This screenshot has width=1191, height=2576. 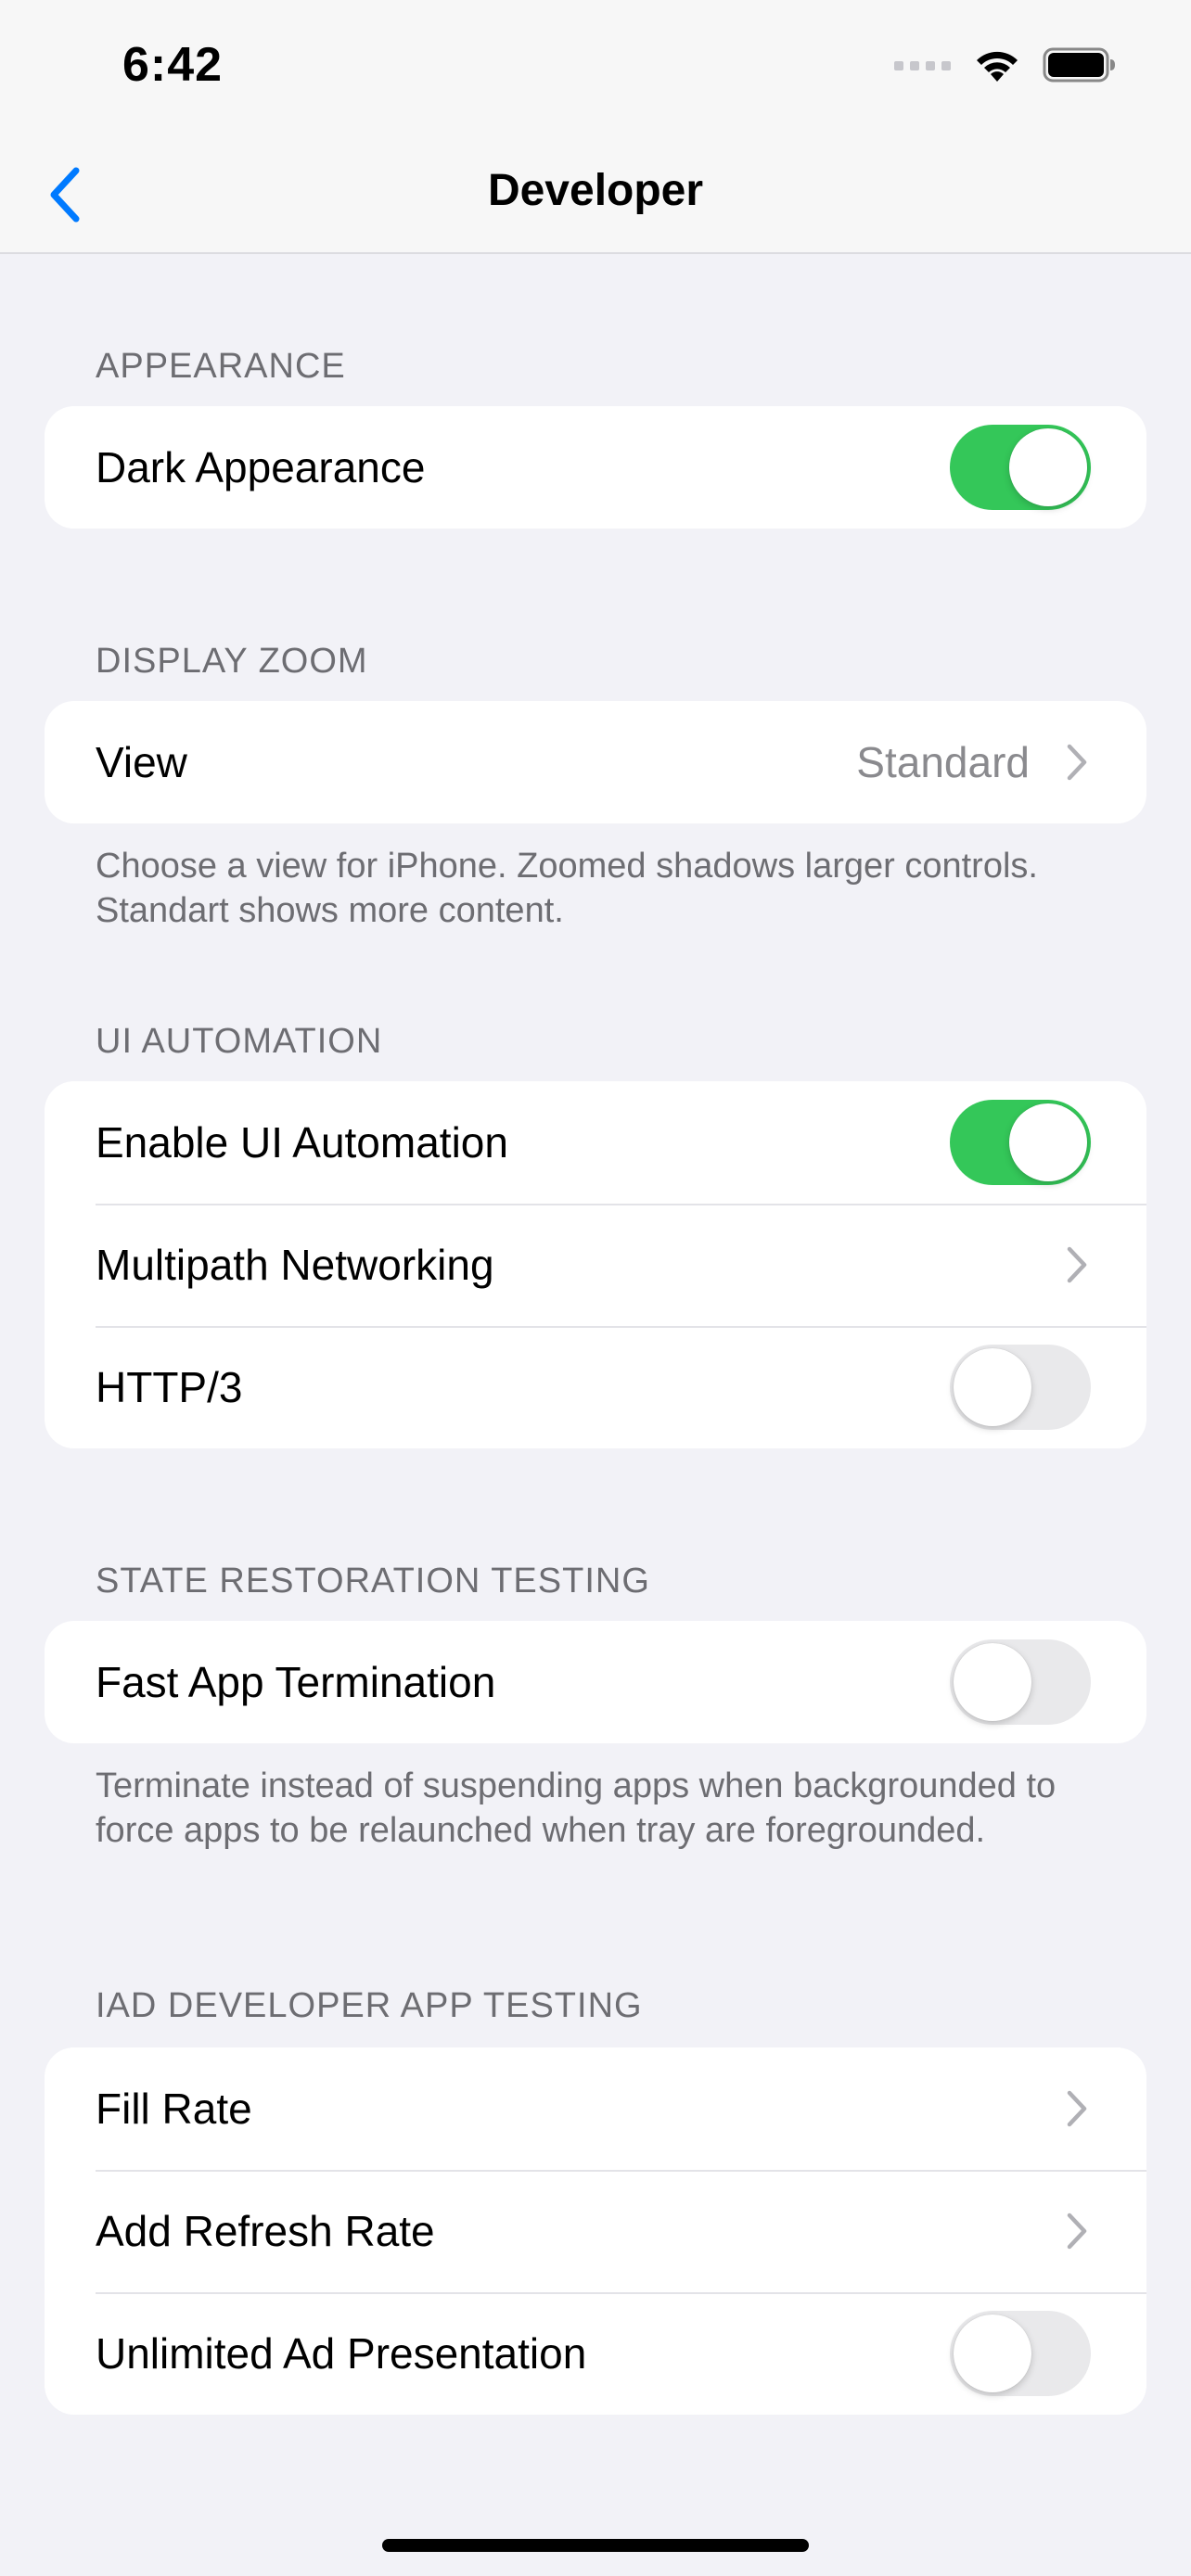 What do you see at coordinates (169, 1387) in the screenshot?
I see `row-label: HTTP/3` at bounding box center [169, 1387].